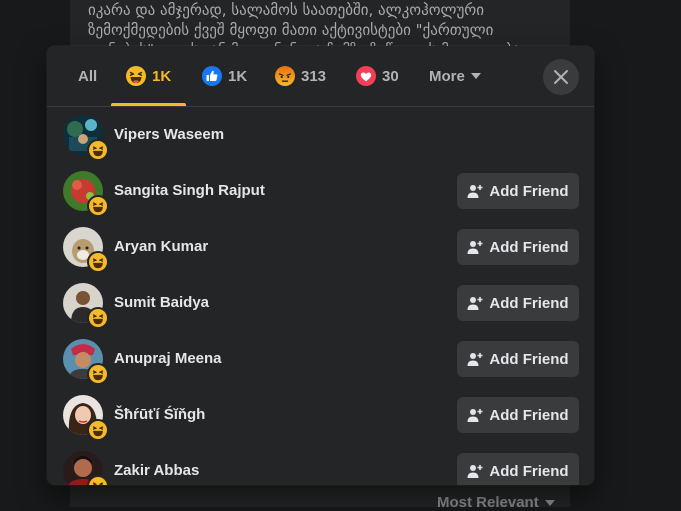 Image resolution: width=681 pixels, height=511 pixels. Describe the element at coordinates (168, 358) in the screenshot. I see `reactor-name: Anupraj Meena` at that location.